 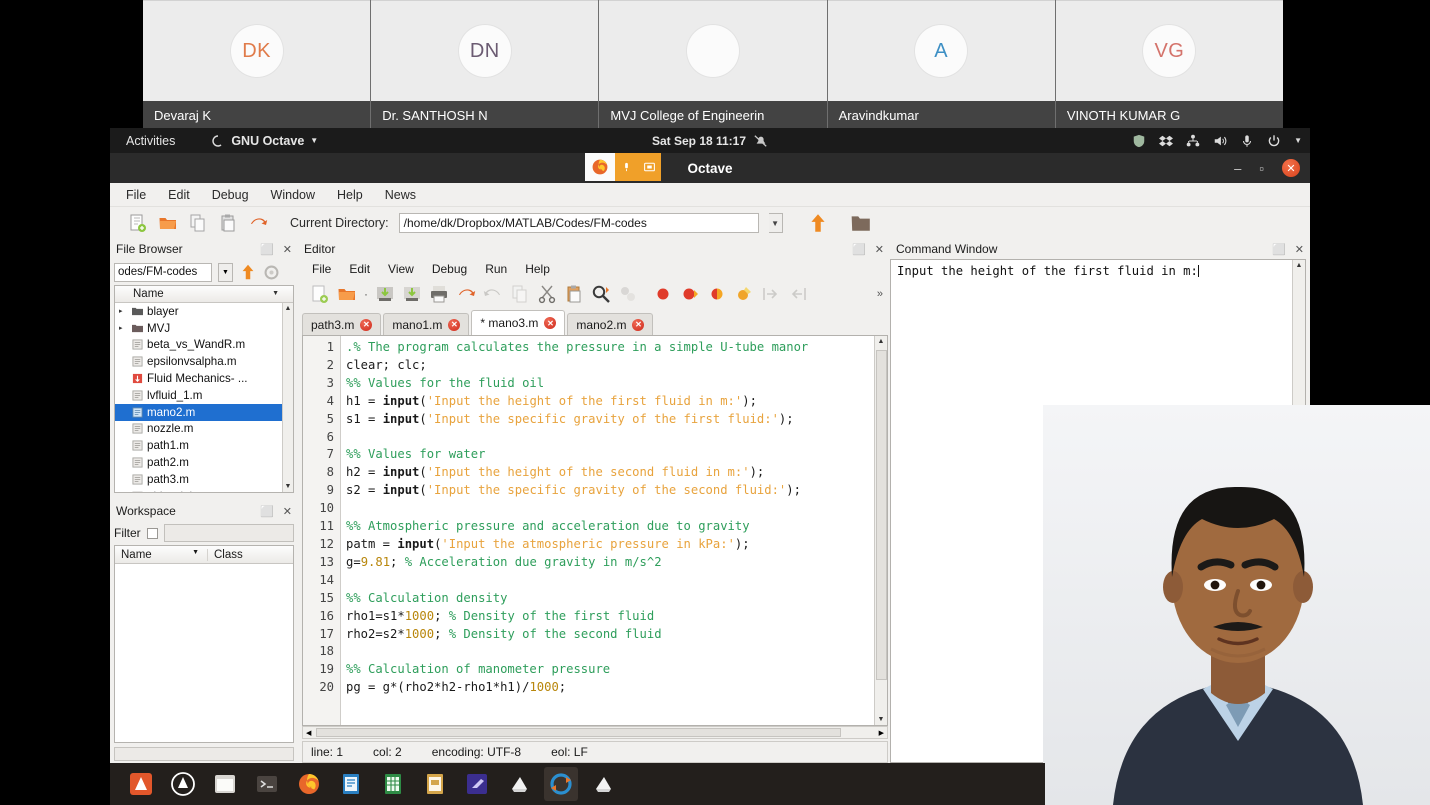 I want to click on breakpoint-toggle-icon, so click(x=663, y=294).